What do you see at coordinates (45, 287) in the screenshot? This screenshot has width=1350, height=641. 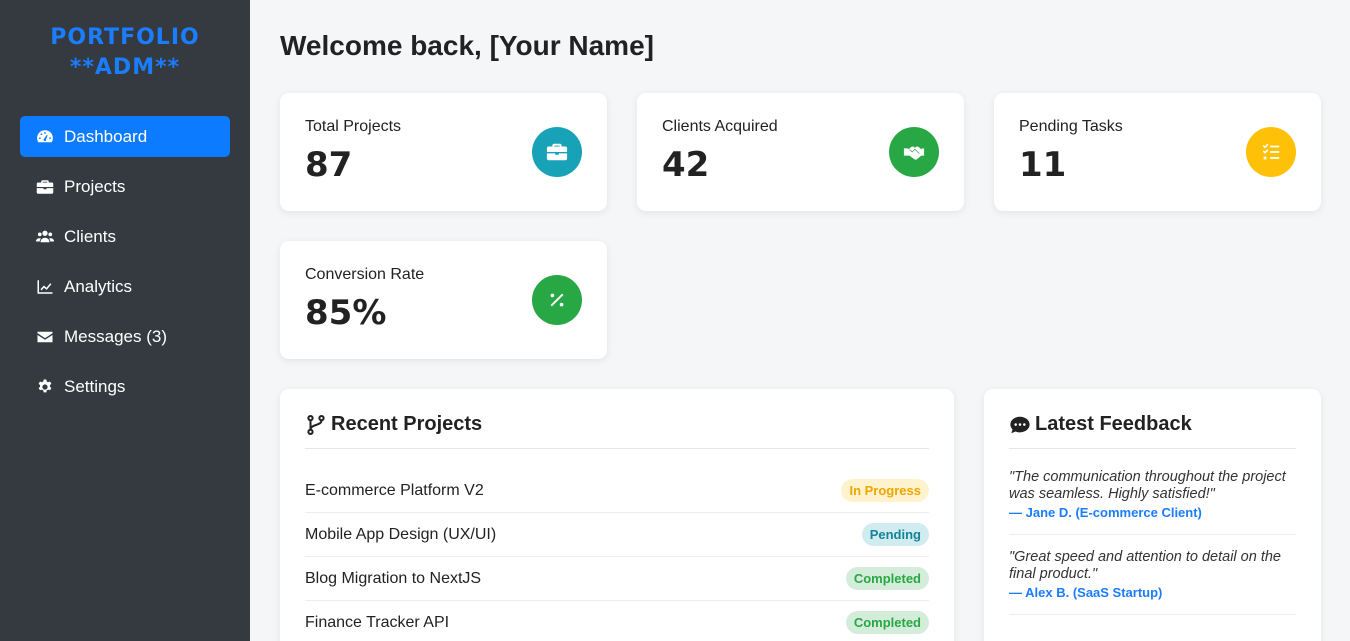 I see `chart-line-icon` at bounding box center [45, 287].